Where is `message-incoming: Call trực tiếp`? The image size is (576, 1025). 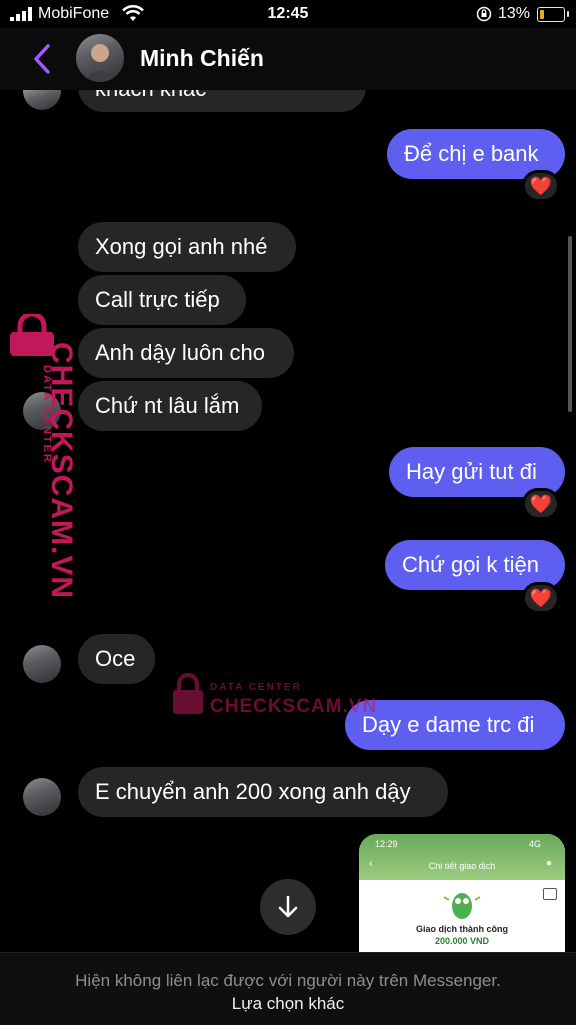 message-incoming: Call trực tiếp is located at coordinates (162, 300).